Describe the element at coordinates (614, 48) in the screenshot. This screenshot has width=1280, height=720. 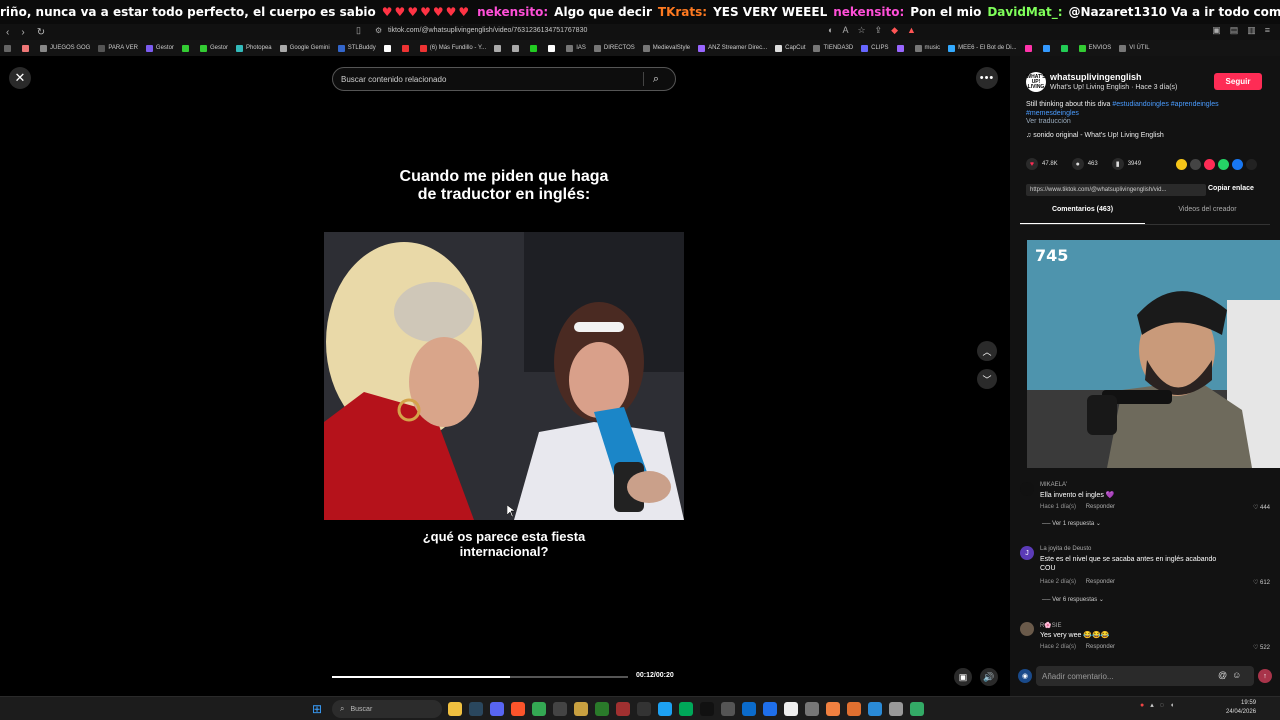
I see `bookmark-item: DIRECTOS` at that location.